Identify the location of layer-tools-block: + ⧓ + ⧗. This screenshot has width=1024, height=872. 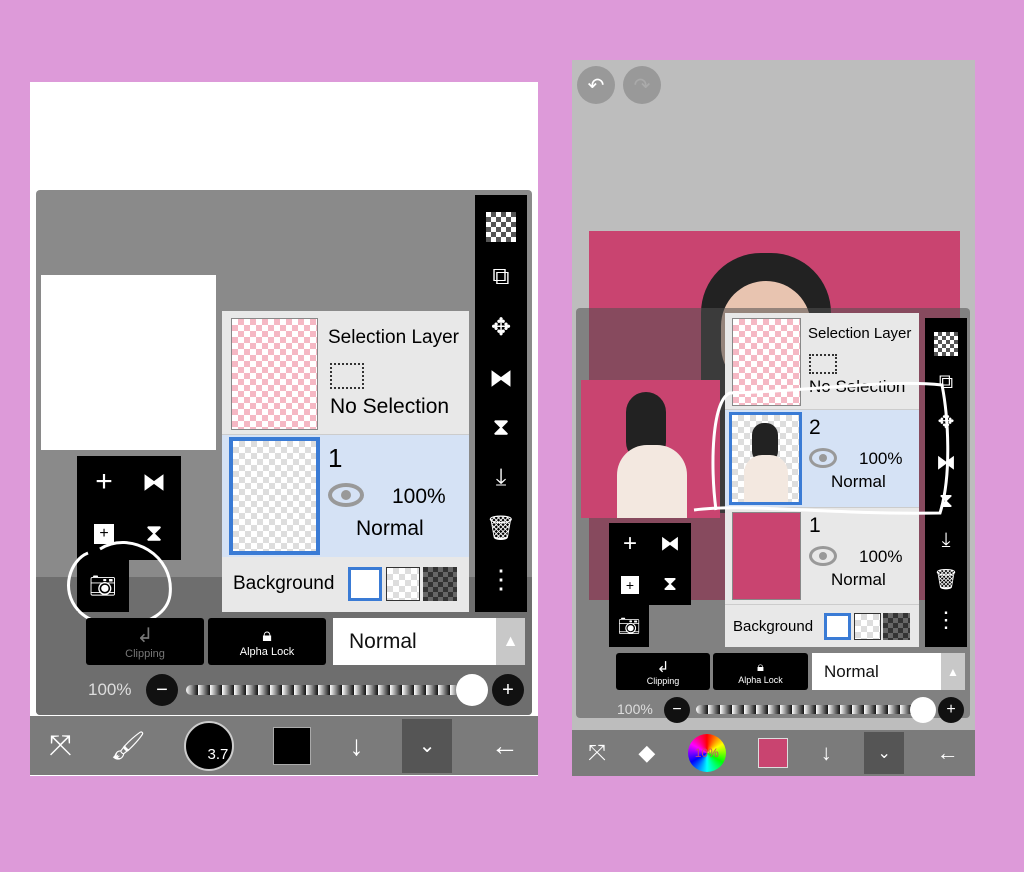
(650, 564).